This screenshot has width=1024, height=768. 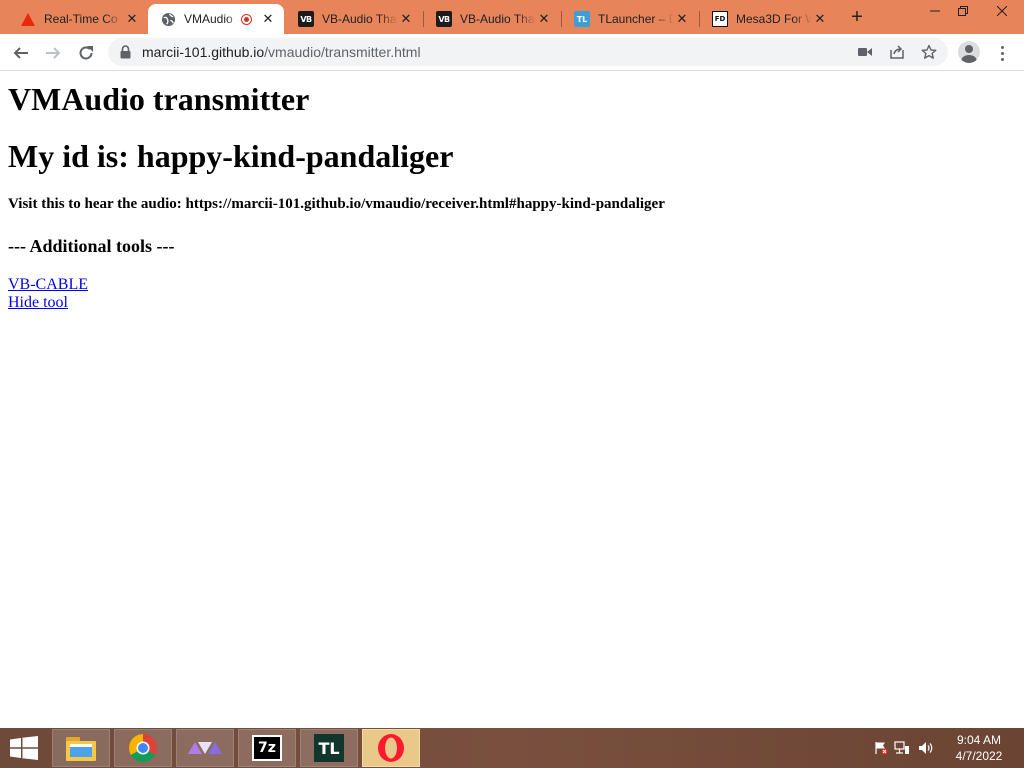 I want to click on tab-vmaudio: VMAudio ✕, so click(x=216, y=19).